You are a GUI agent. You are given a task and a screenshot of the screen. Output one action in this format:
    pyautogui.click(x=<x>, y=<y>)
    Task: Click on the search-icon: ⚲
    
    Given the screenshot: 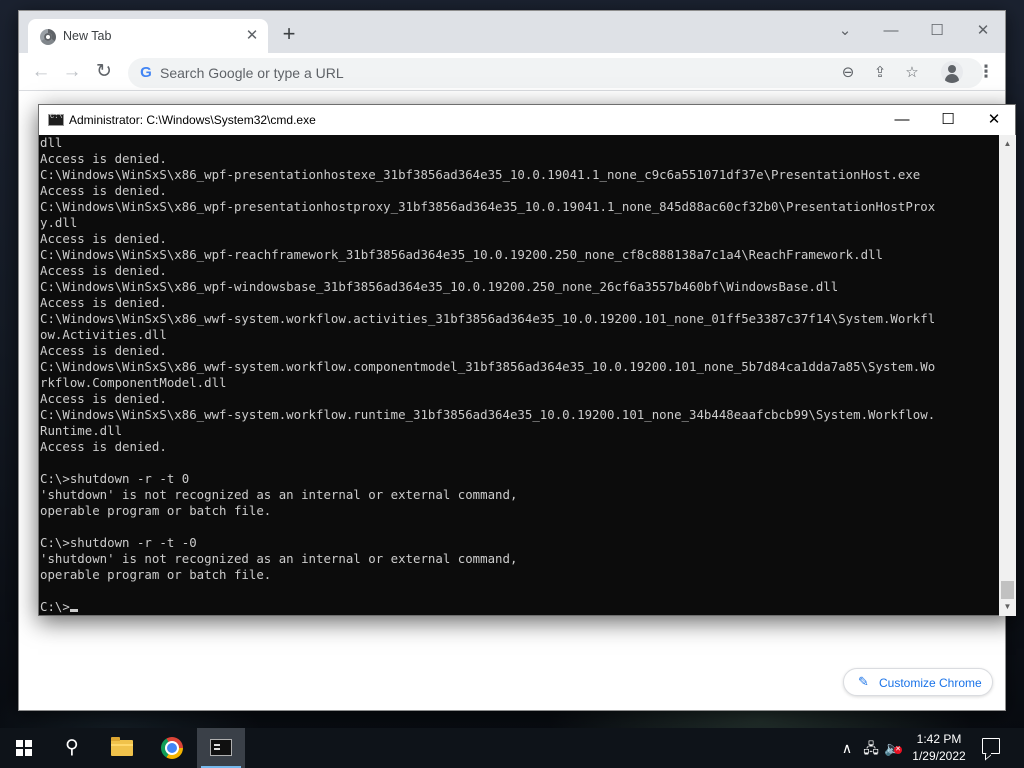 What is the action you would take?
    pyautogui.click(x=72, y=747)
    